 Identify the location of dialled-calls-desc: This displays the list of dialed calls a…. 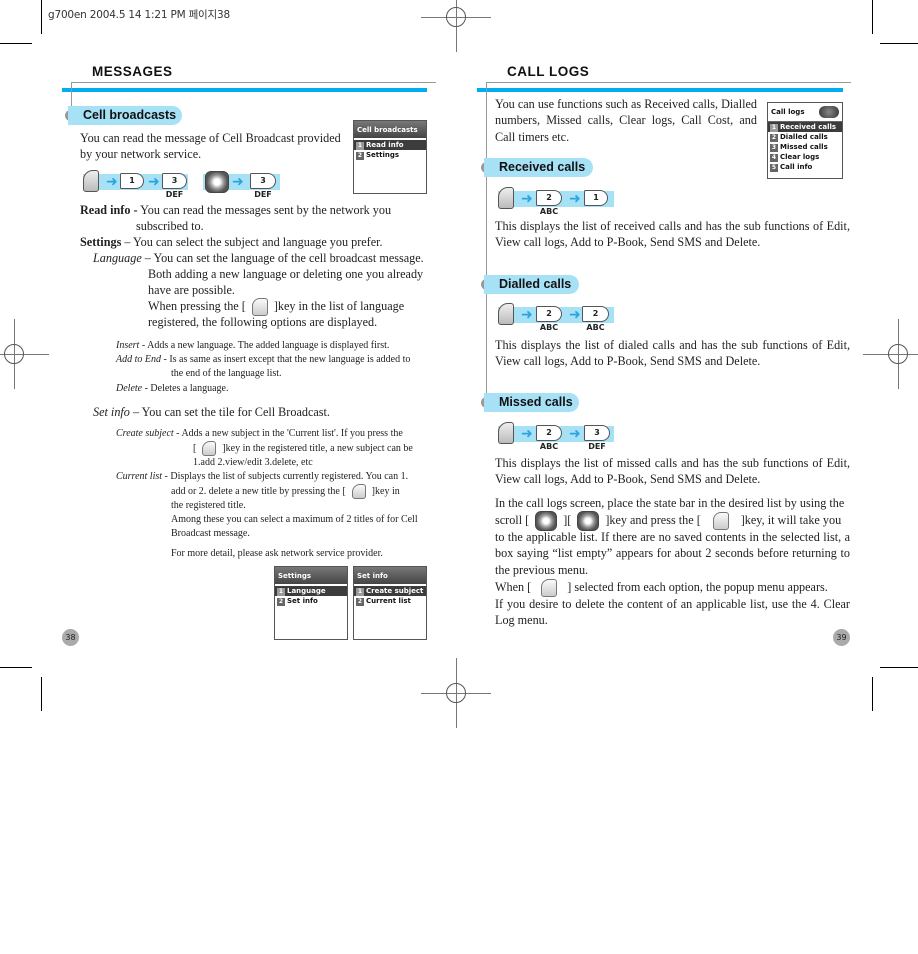
(672, 353).